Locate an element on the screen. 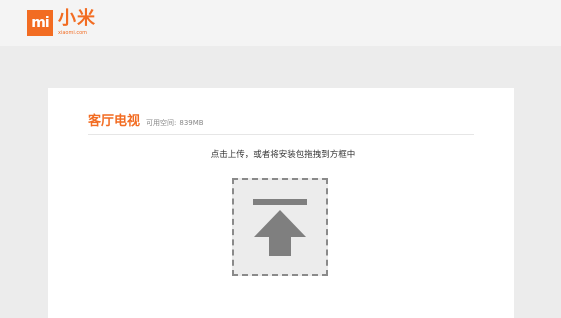  free-space-label: 可用空间: is located at coordinates (161, 123).